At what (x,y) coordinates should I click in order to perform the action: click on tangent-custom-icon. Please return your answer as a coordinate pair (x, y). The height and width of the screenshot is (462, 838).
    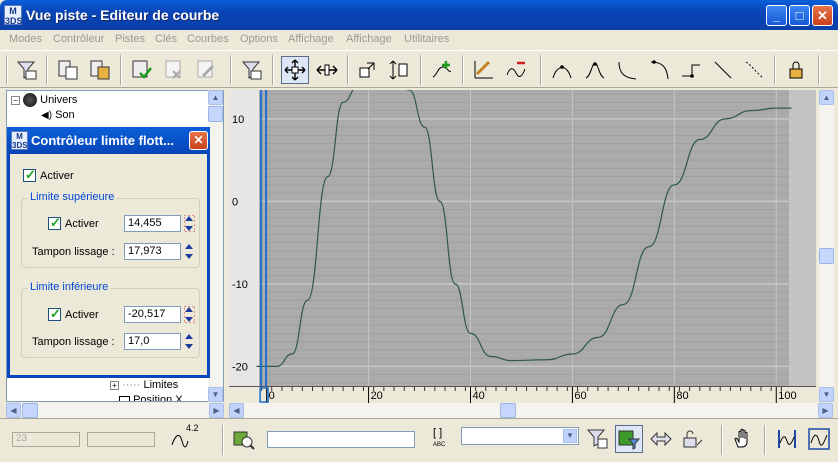
    Looking at the image, I should click on (595, 70).